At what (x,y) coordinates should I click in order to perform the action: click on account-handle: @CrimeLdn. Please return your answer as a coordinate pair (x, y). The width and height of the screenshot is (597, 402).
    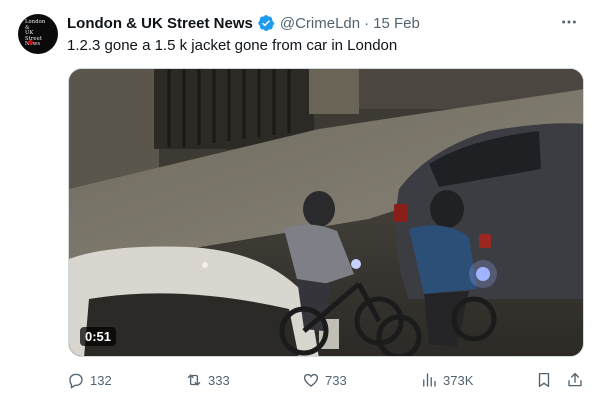
    Looking at the image, I should click on (320, 23).